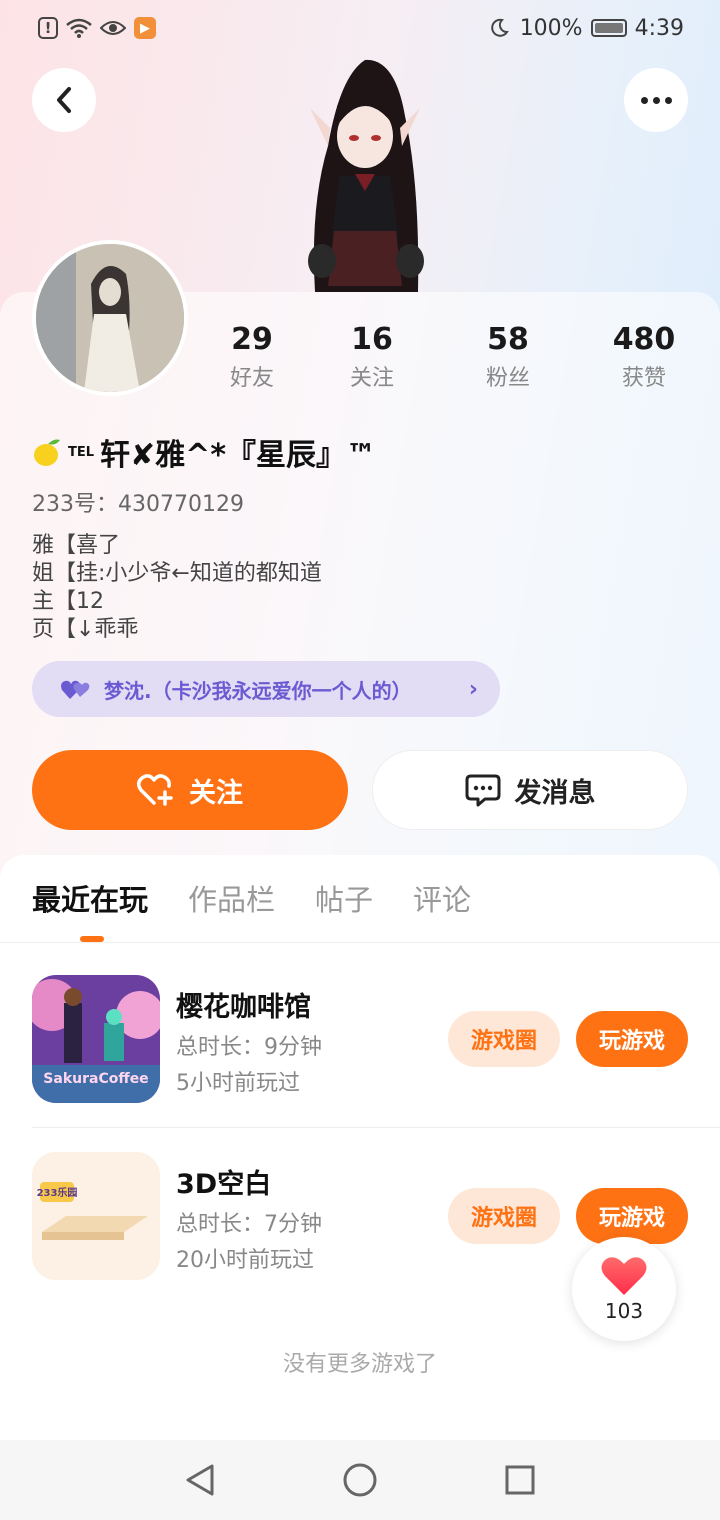 The width and height of the screenshot is (720, 1520). Describe the element at coordinates (76, 545) in the screenshot. I see `bio-line: 雅【喜了` at that location.